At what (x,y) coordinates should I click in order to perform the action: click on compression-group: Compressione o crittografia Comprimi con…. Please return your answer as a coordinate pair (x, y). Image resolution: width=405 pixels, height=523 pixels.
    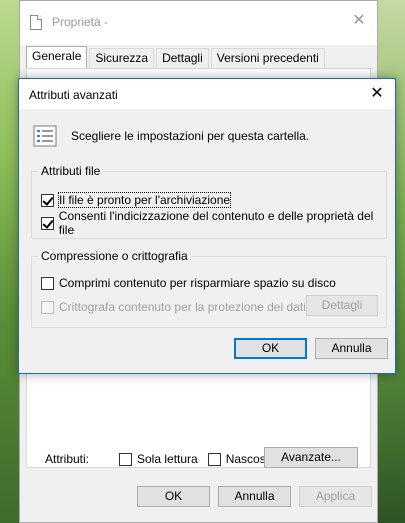
    Looking at the image, I should click on (209, 288).